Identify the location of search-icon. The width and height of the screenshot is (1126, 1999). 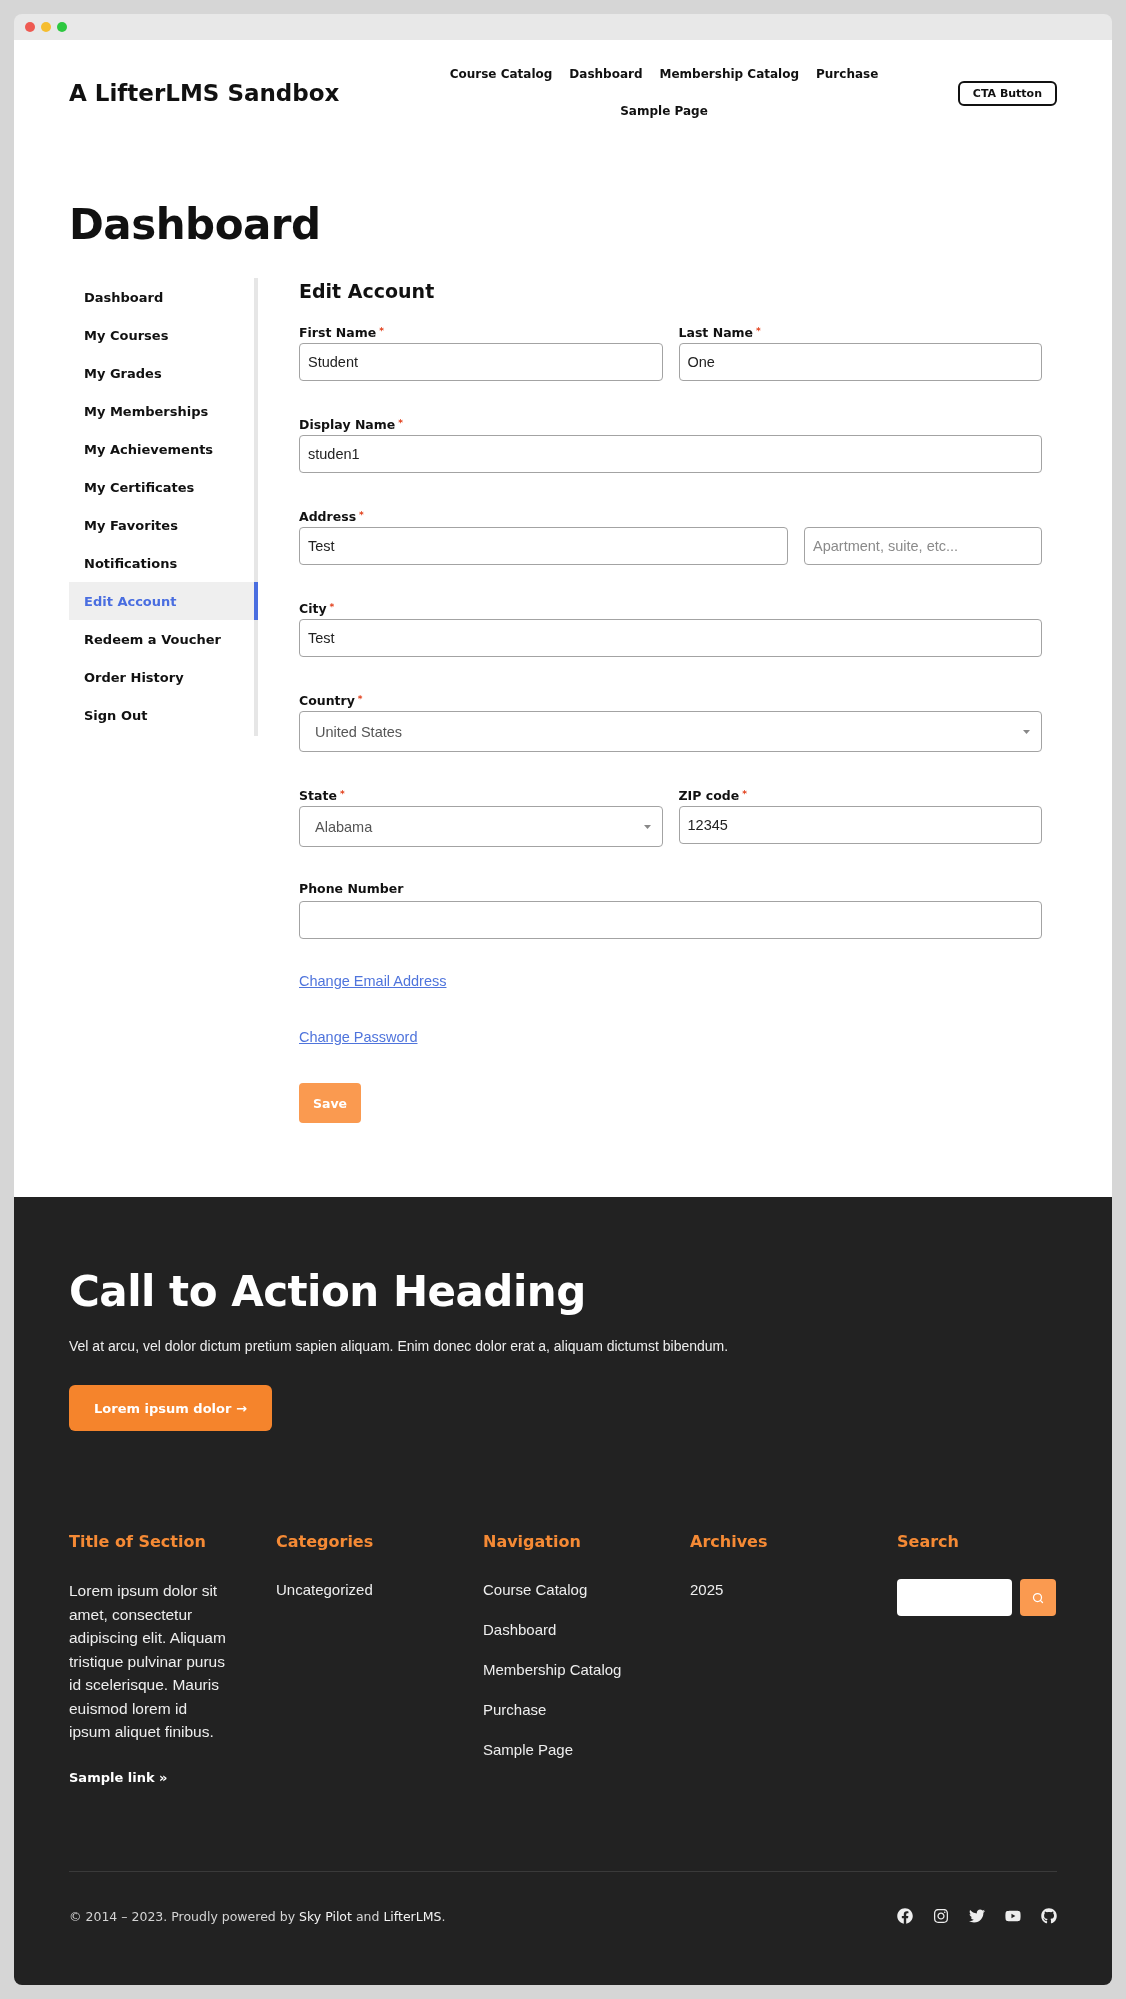
(1038, 1597).